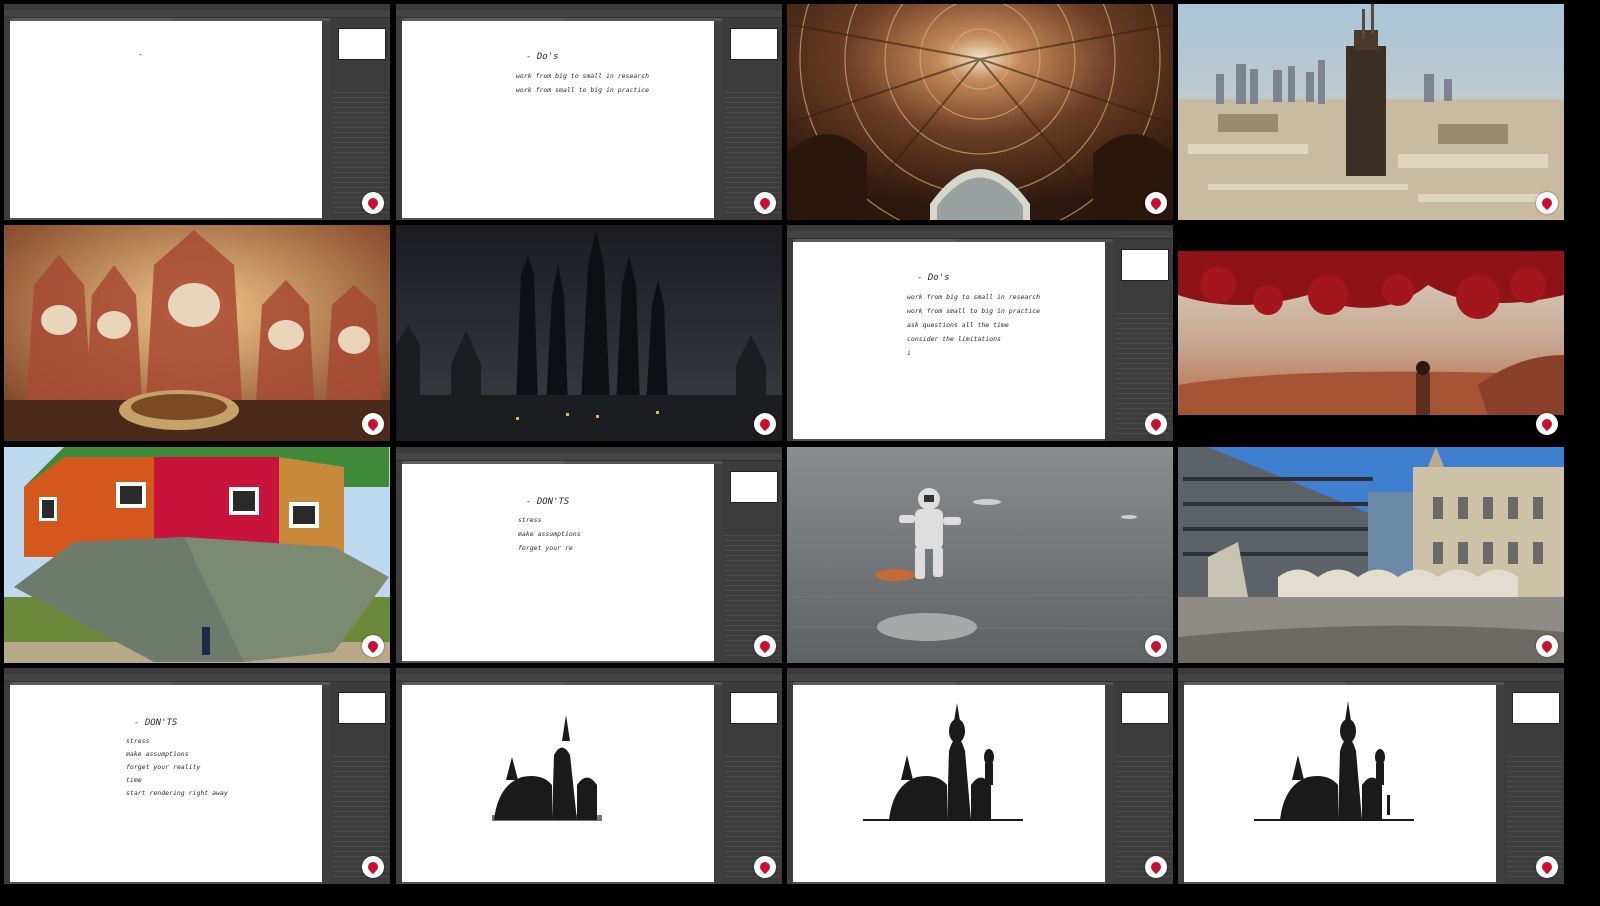  What do you see at coordinates (545, 548) in the screenshot?
I see `donts-item-3-partial: forget your re` at bounding box center [545, 548].